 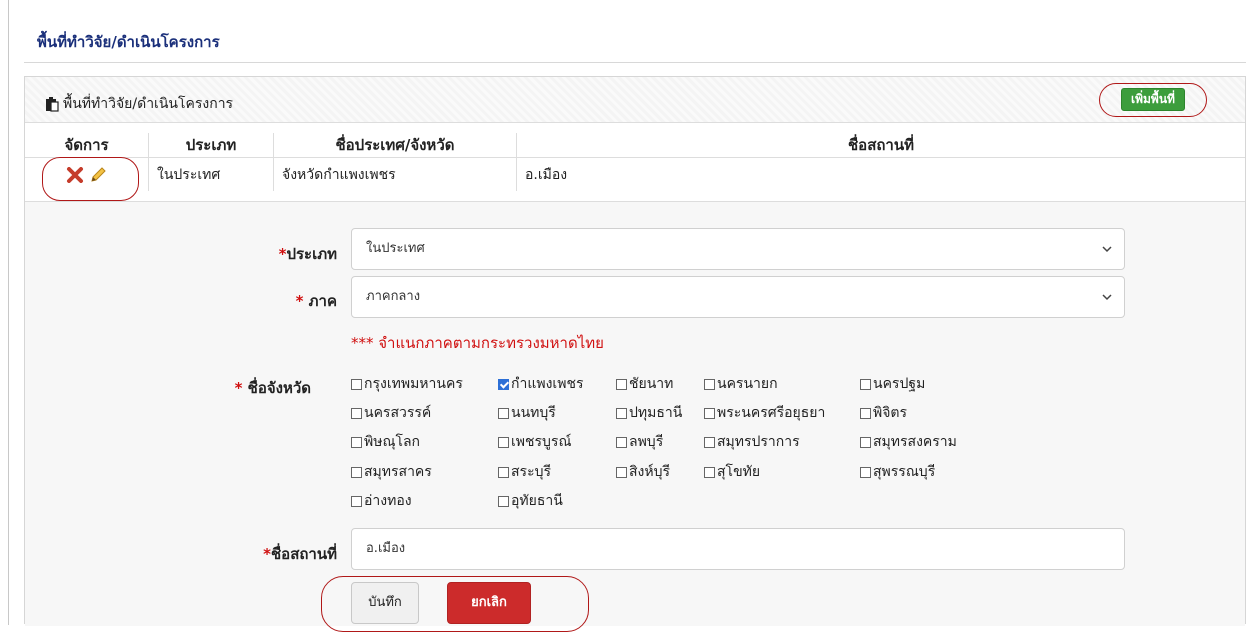 What do you see at coordinates (98, 175) in the screenshot?
I see `edit-pencil-icon` at bounding box center [98, 175].